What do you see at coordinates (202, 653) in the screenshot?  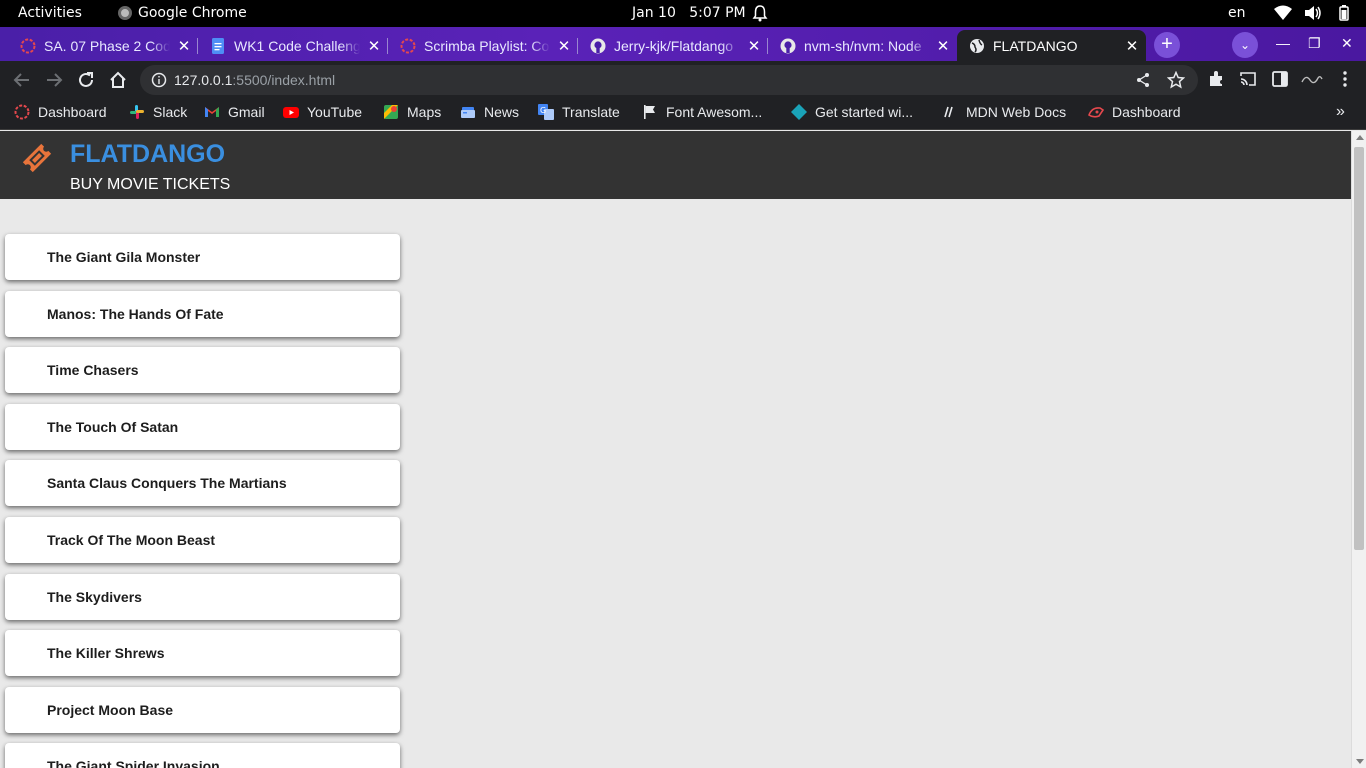 I see `film-item: The Killer Shrews` at bounding box center [202, 653].